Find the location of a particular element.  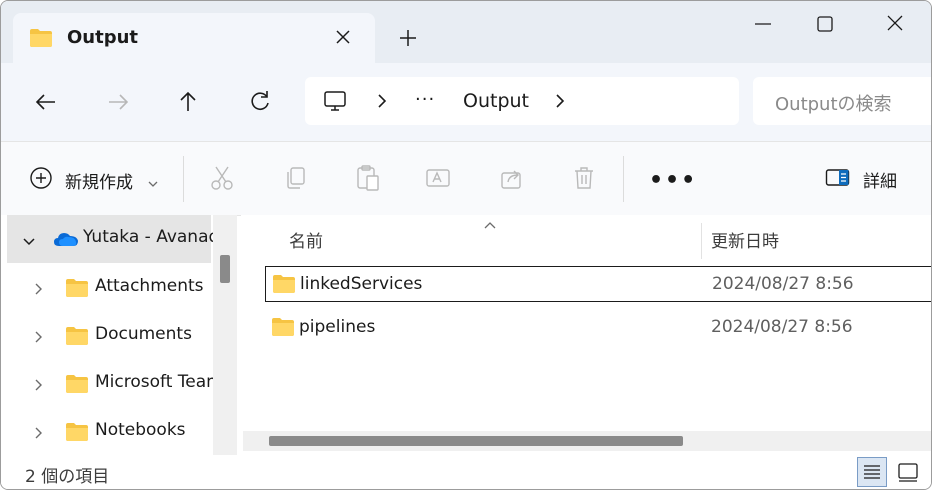

new-button: 新規作成 is located at coordinates (99, 180).